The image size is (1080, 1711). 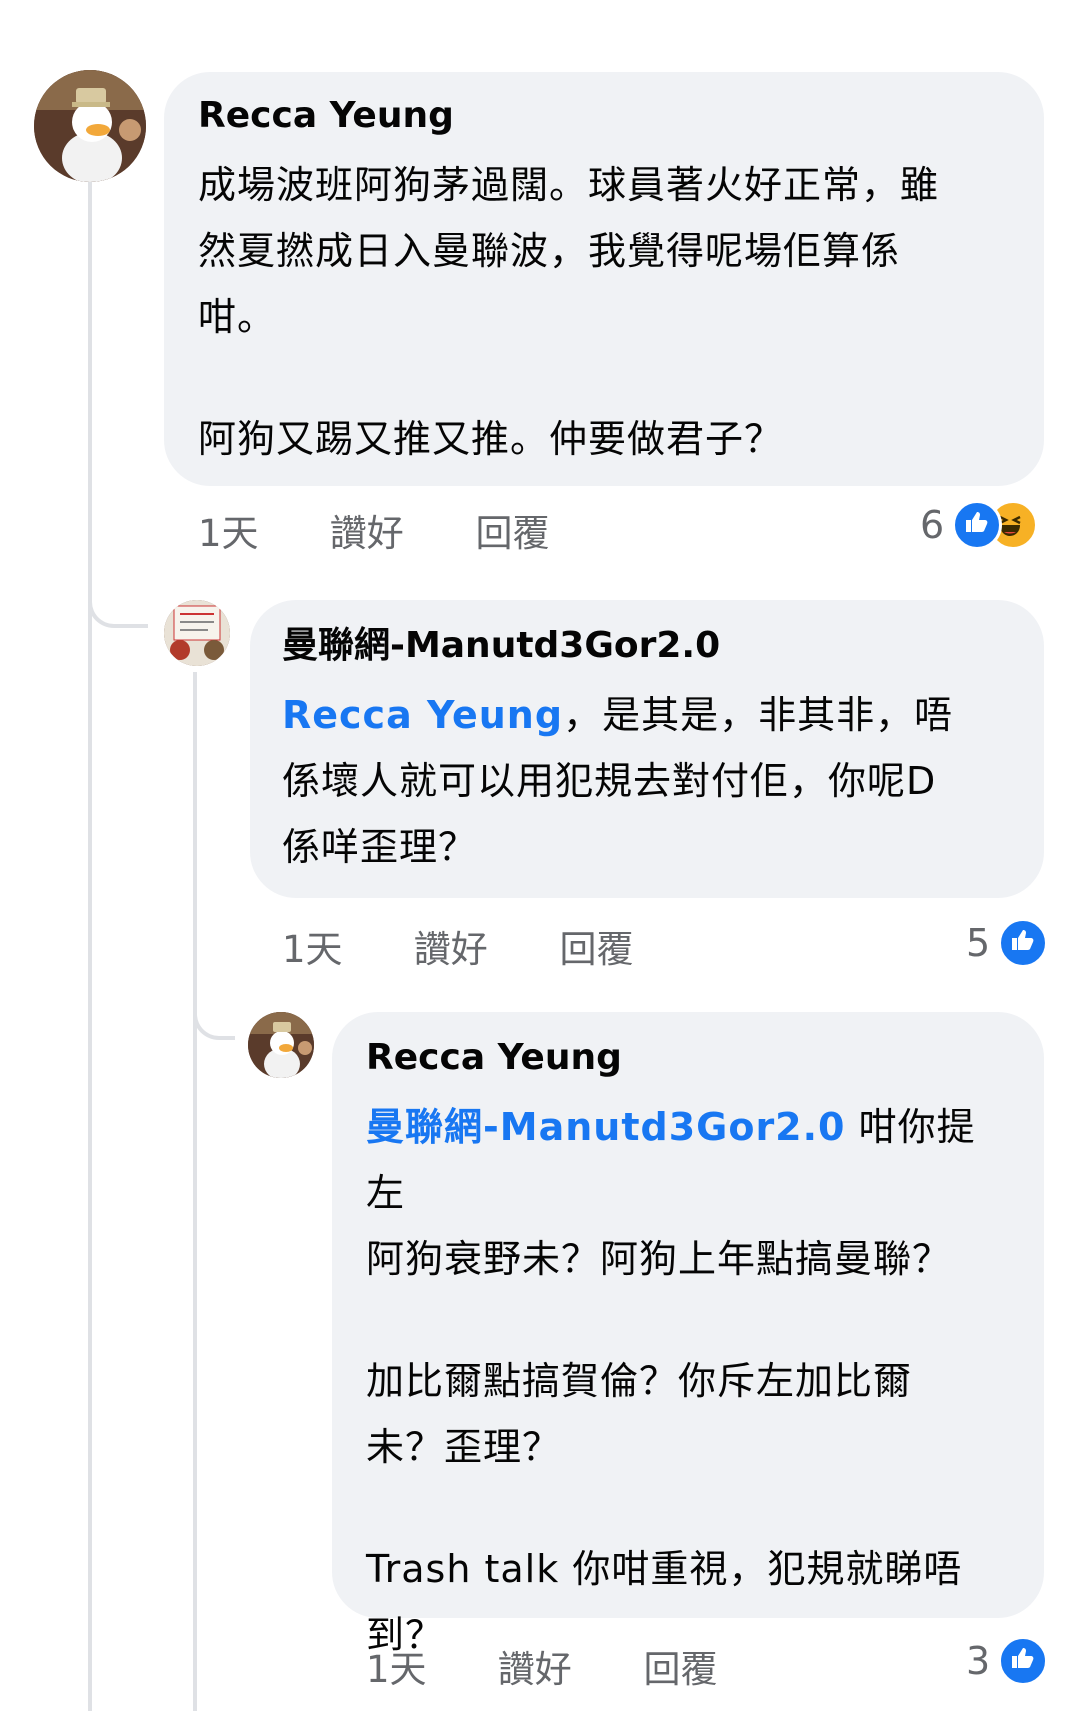 What do you see at coordinates (569, 185) in the screenshot?
I see `comment-line: 成場波班阿狗茅過闊。球員著火好正常，雖` at bounding box center [569, 185].